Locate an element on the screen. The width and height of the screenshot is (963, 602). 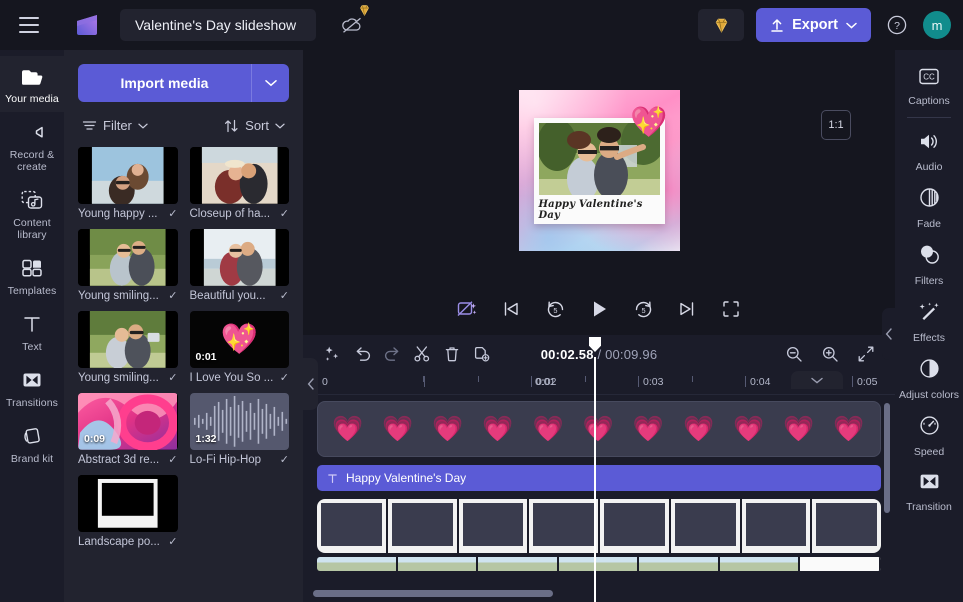
skip-to-end-icon is located at coordinates (687, 309).